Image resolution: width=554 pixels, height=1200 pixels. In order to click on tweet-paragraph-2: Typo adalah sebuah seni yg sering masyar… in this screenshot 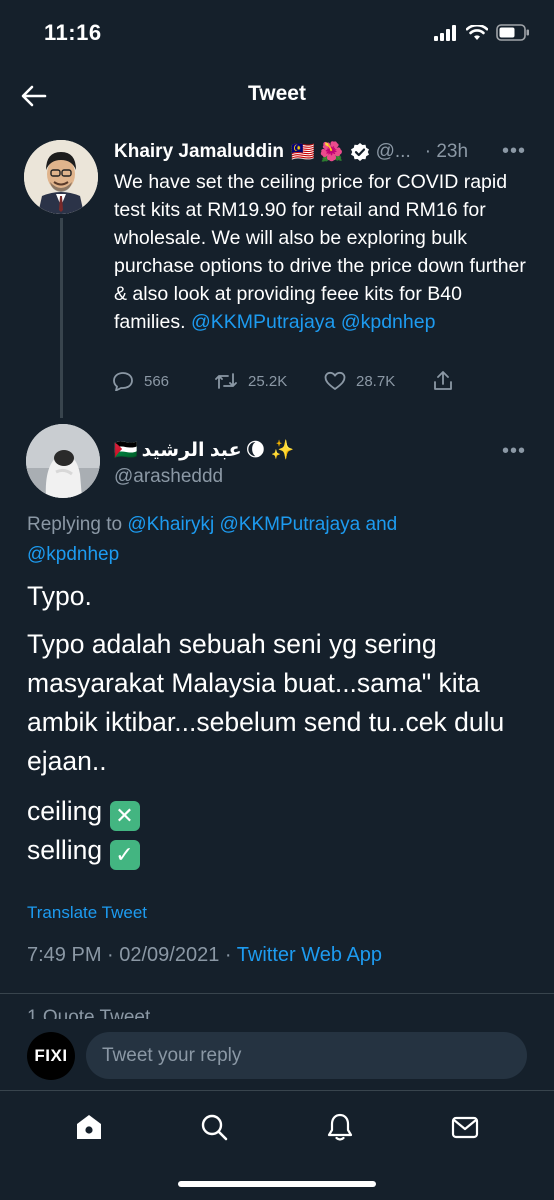, I will do `click(266, 702)`.